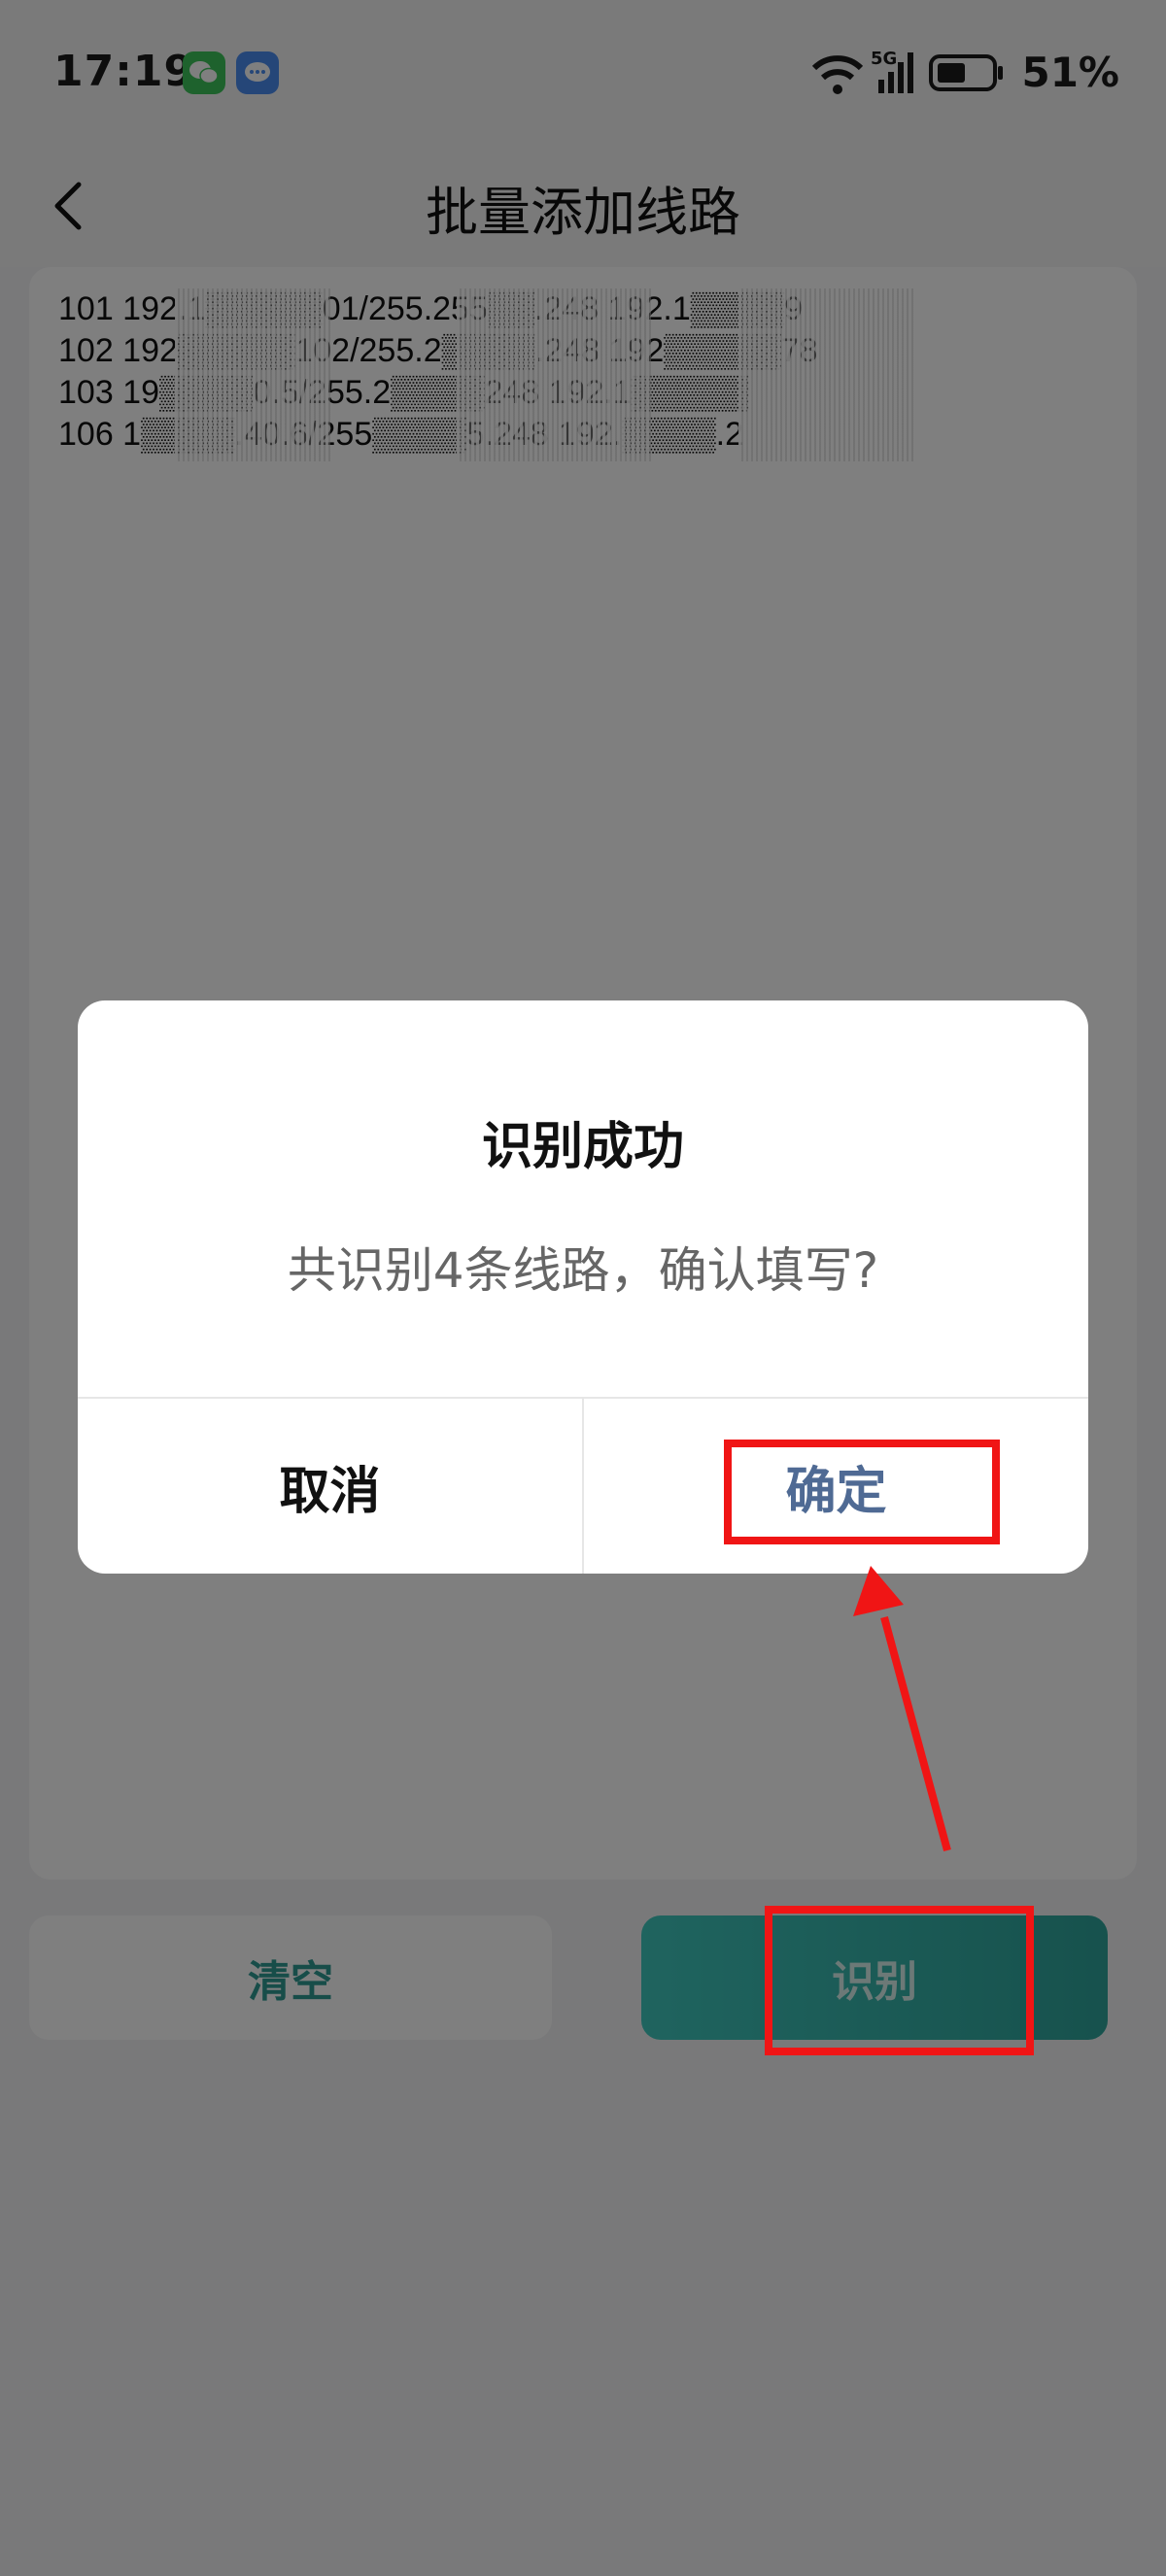 The image size is (1166, 2576). Describe the element at coordinates (899, 1980) in the screenshot. I see `highlight-box-recognize` at that location.